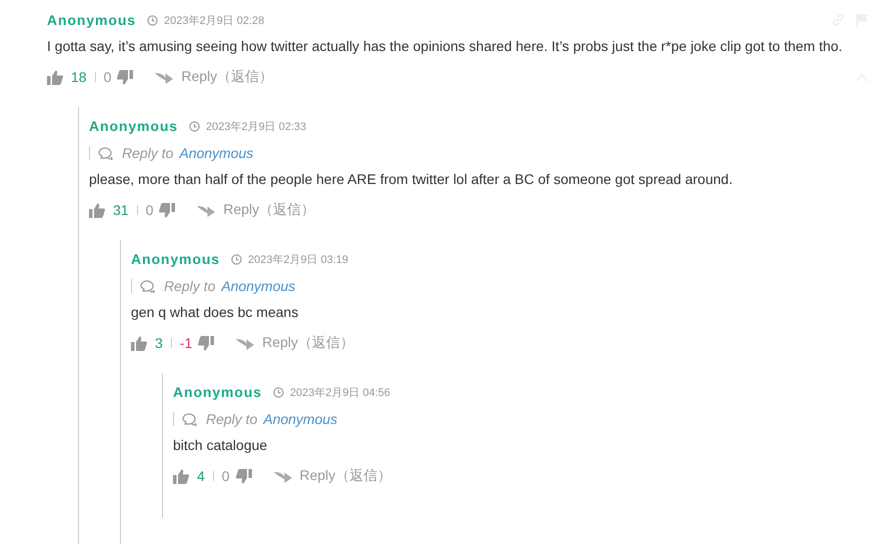  I want to click on upvote-count: 3, so click(159, 343).